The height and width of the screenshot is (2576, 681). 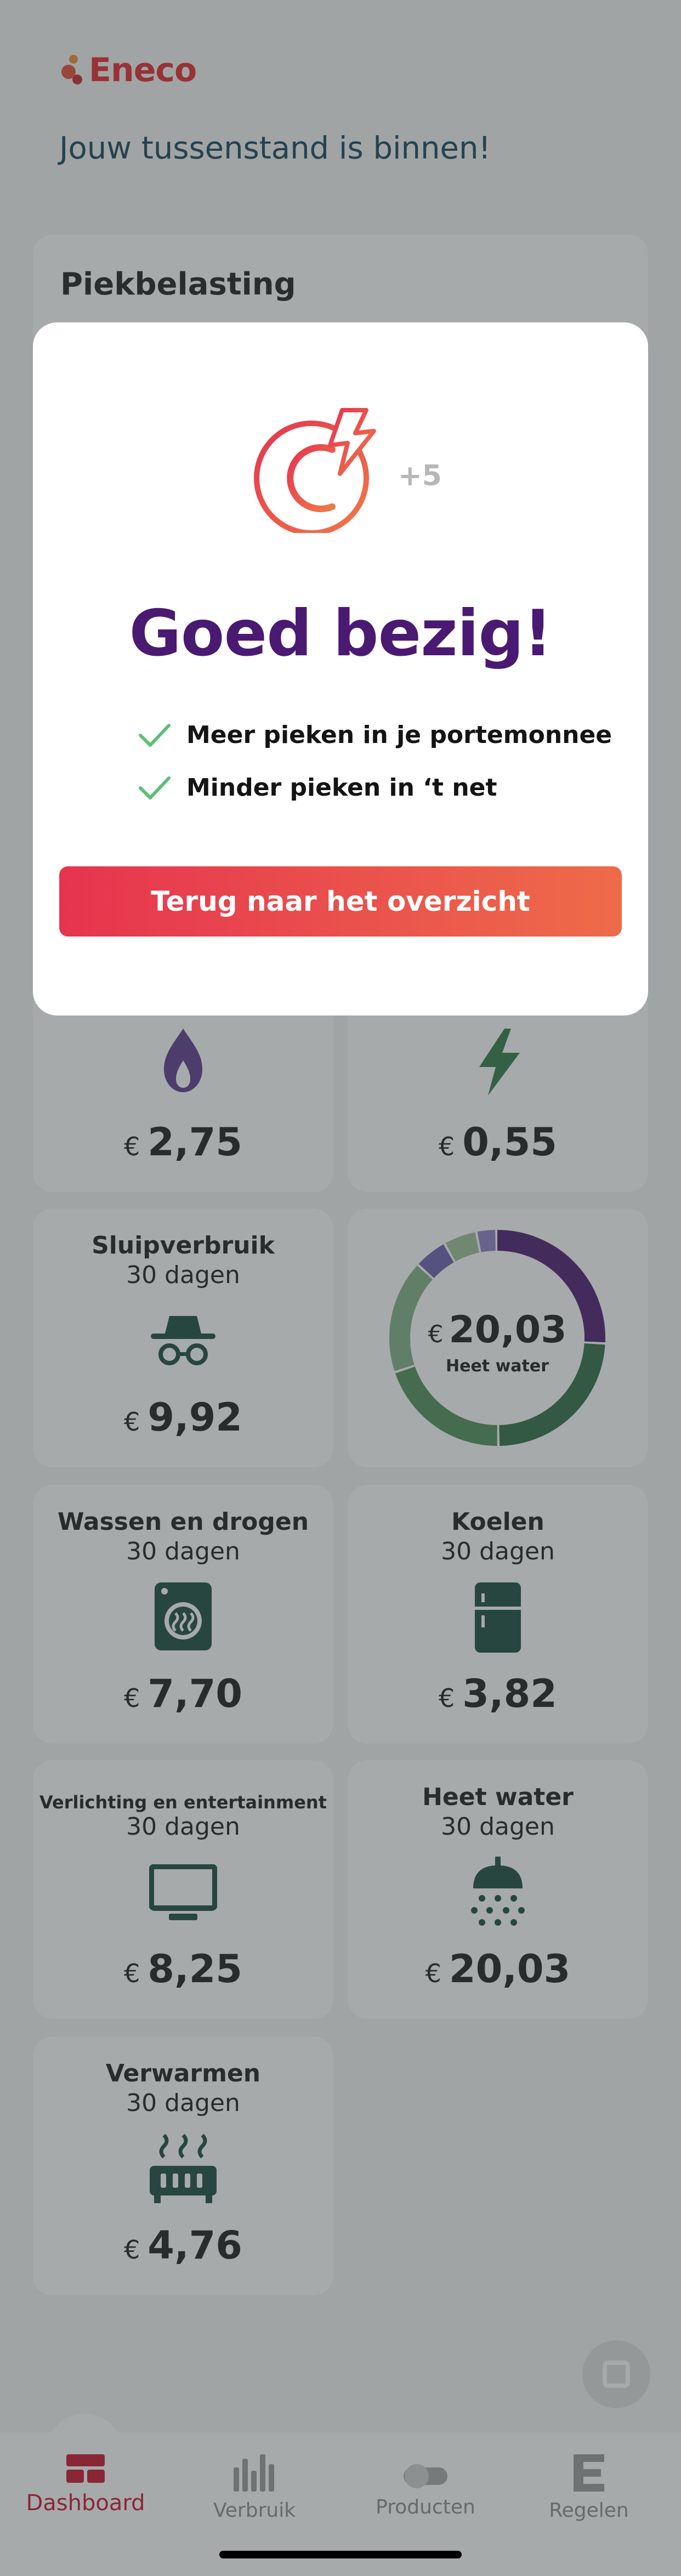 What do you see at coordinates (399, 734) in the screenshot?
I see `benefit-text: Meer pieken in je portemonnee` at bounding box center [399, 734].